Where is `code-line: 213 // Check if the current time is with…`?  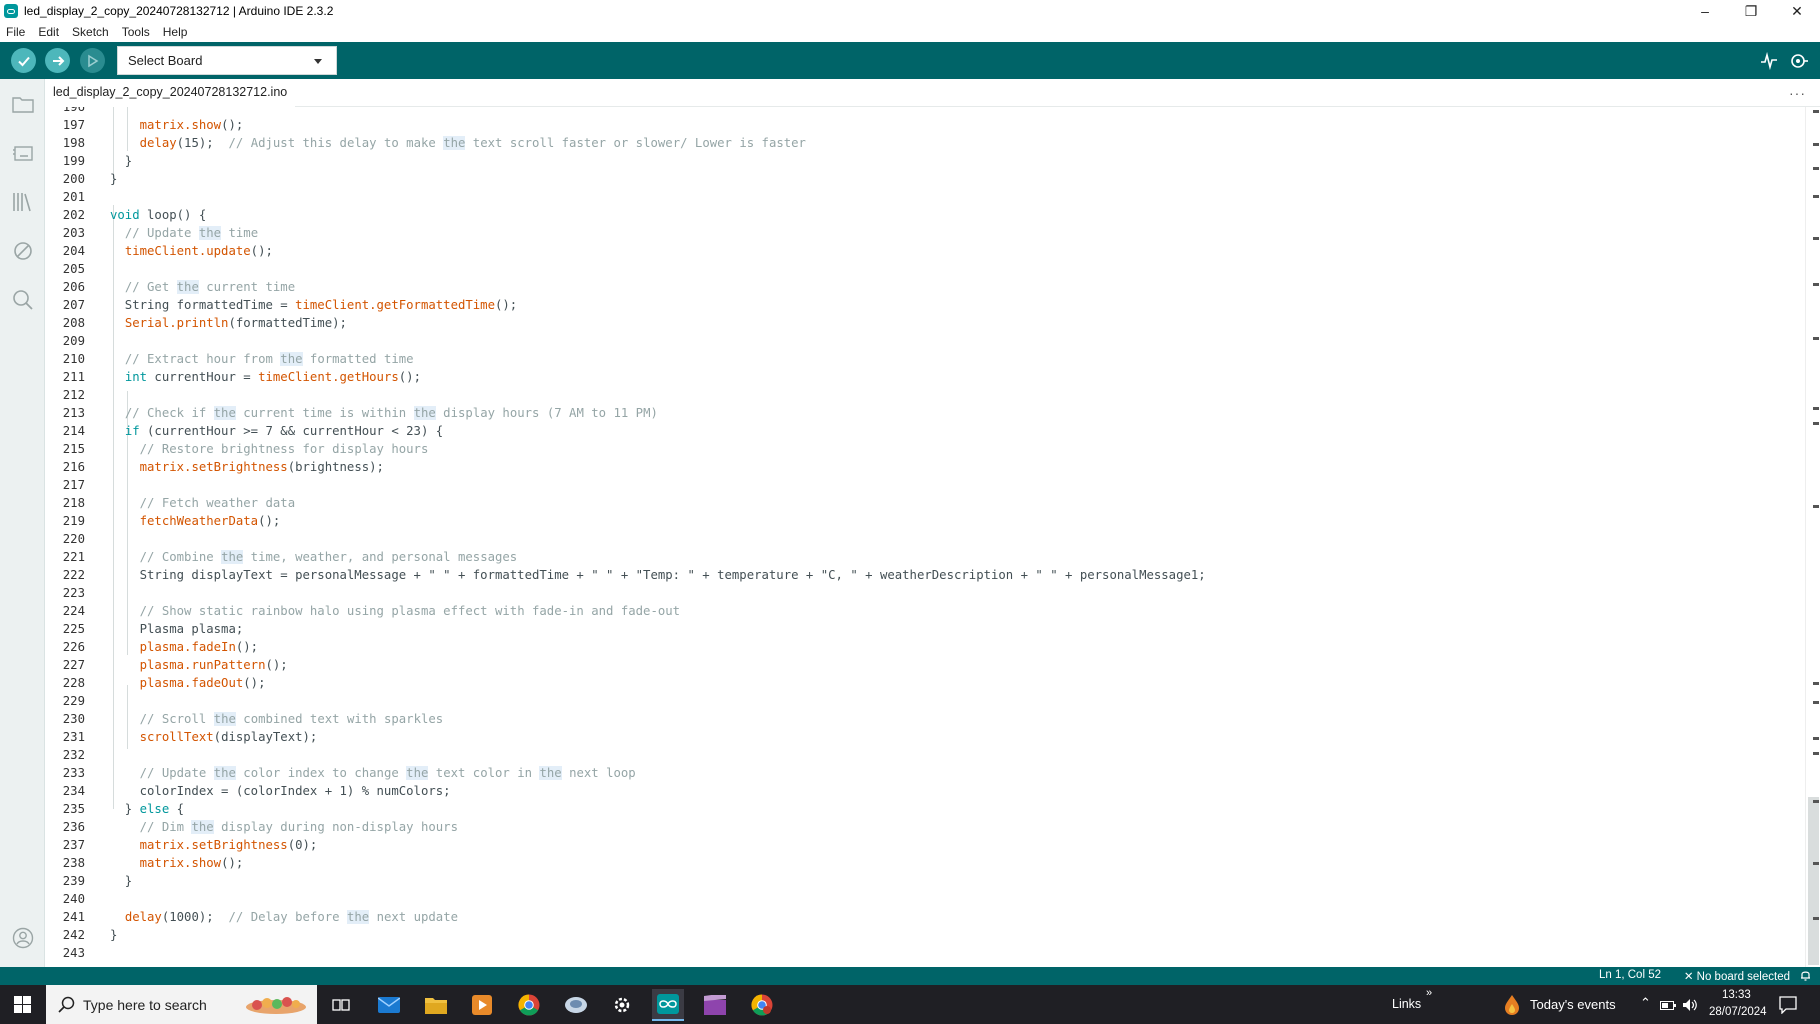
code-line: 213 // Check if the current time is with… is located at coordinates (925, 413).